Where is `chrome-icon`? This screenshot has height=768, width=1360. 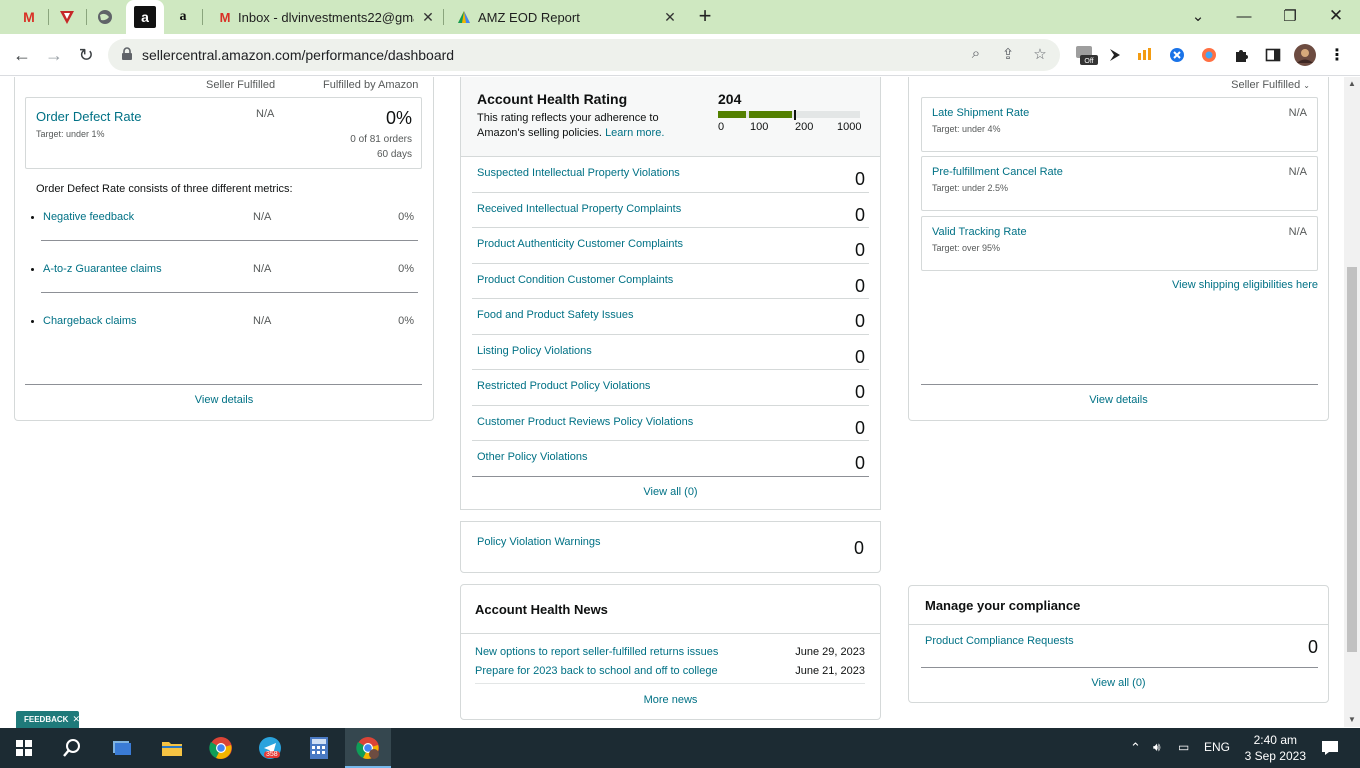 chrome-icon is located at coordinates (221, 748).